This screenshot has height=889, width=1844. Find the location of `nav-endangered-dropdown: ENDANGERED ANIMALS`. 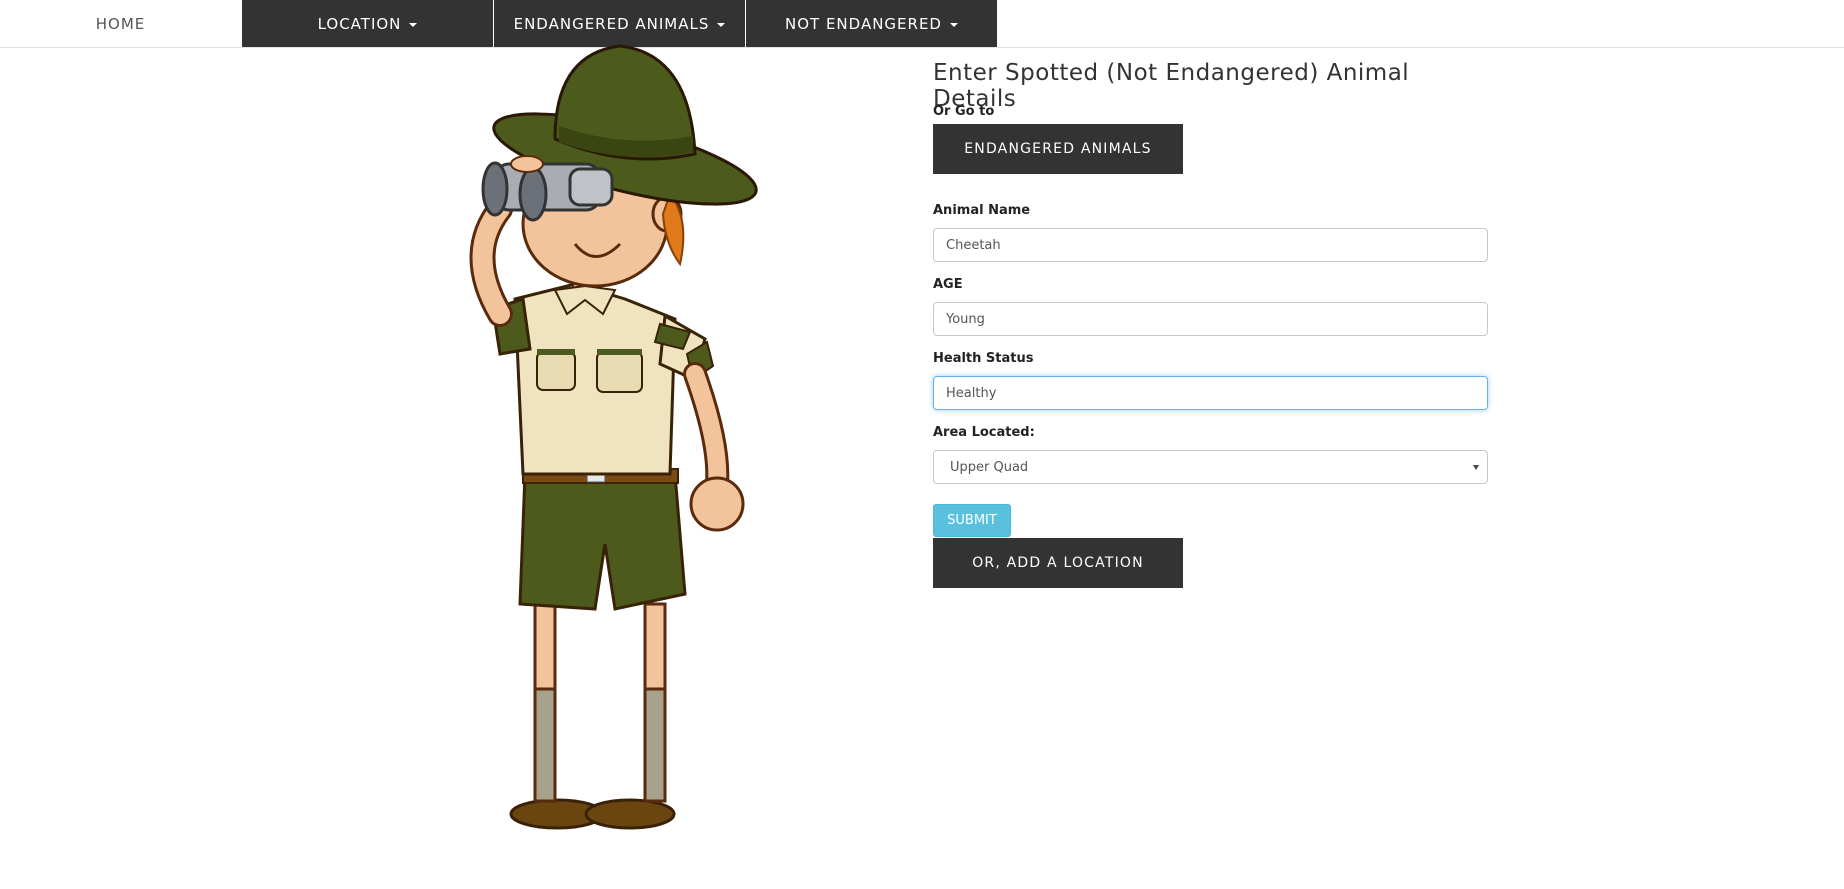

nav-endangered-dropdown: ENDANGERED ANIMALS is located at coordinates (620, 23).